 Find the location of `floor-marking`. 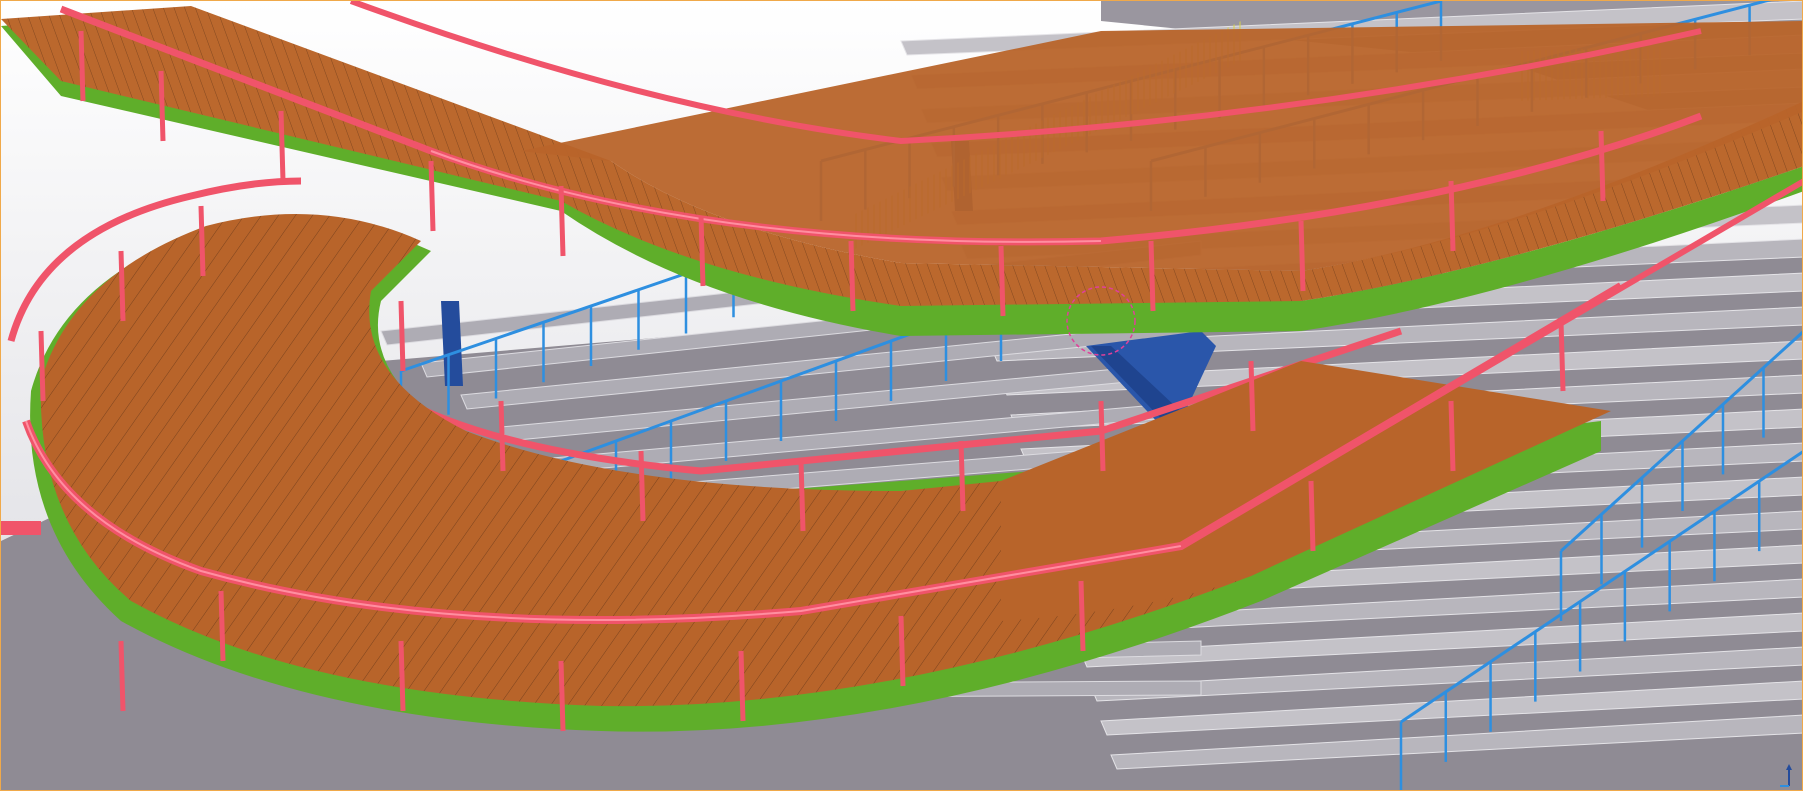

floor-marking is located at coordinates (21, 528).